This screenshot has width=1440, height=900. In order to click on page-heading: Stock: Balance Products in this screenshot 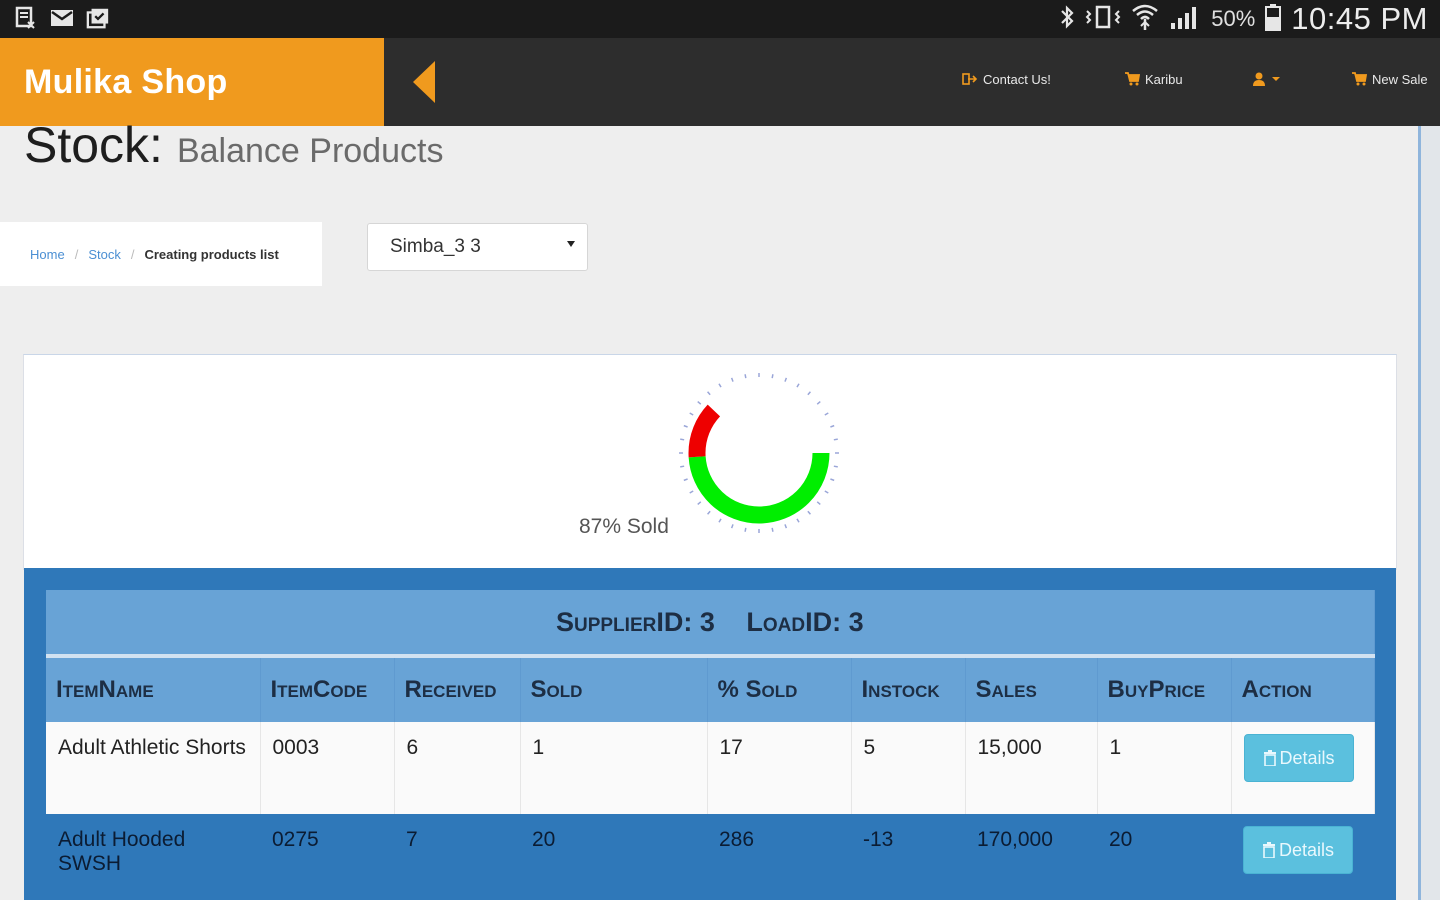, I will do `click(233, 145)`.